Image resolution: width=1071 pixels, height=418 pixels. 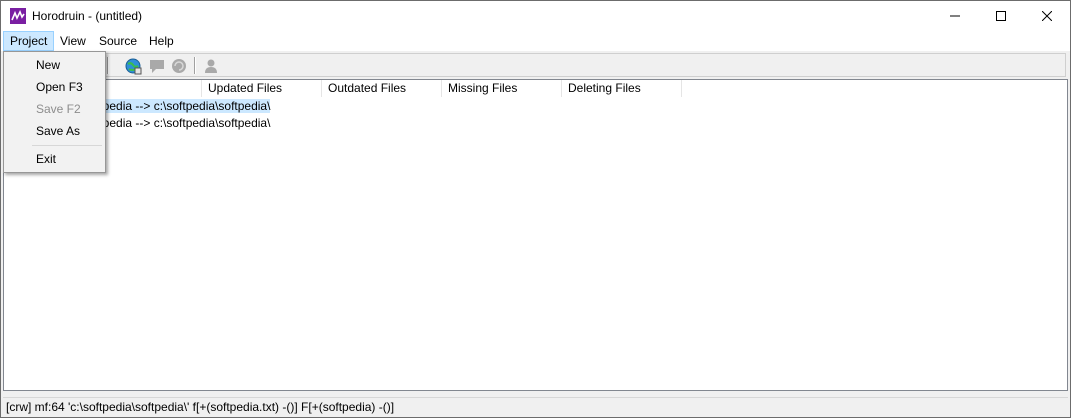 I want to click on window-title: Horodruin - (untitled), so click(x=87, y=16).